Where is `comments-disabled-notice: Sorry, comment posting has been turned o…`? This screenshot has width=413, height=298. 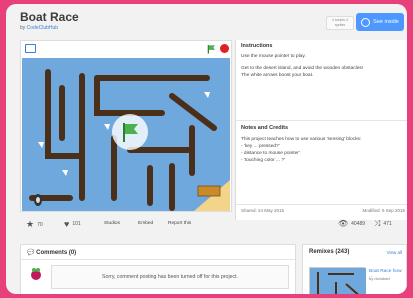 comments-disabled-notice: Sorry, comment posting has been turned o… is located at coordinates (170, 277).